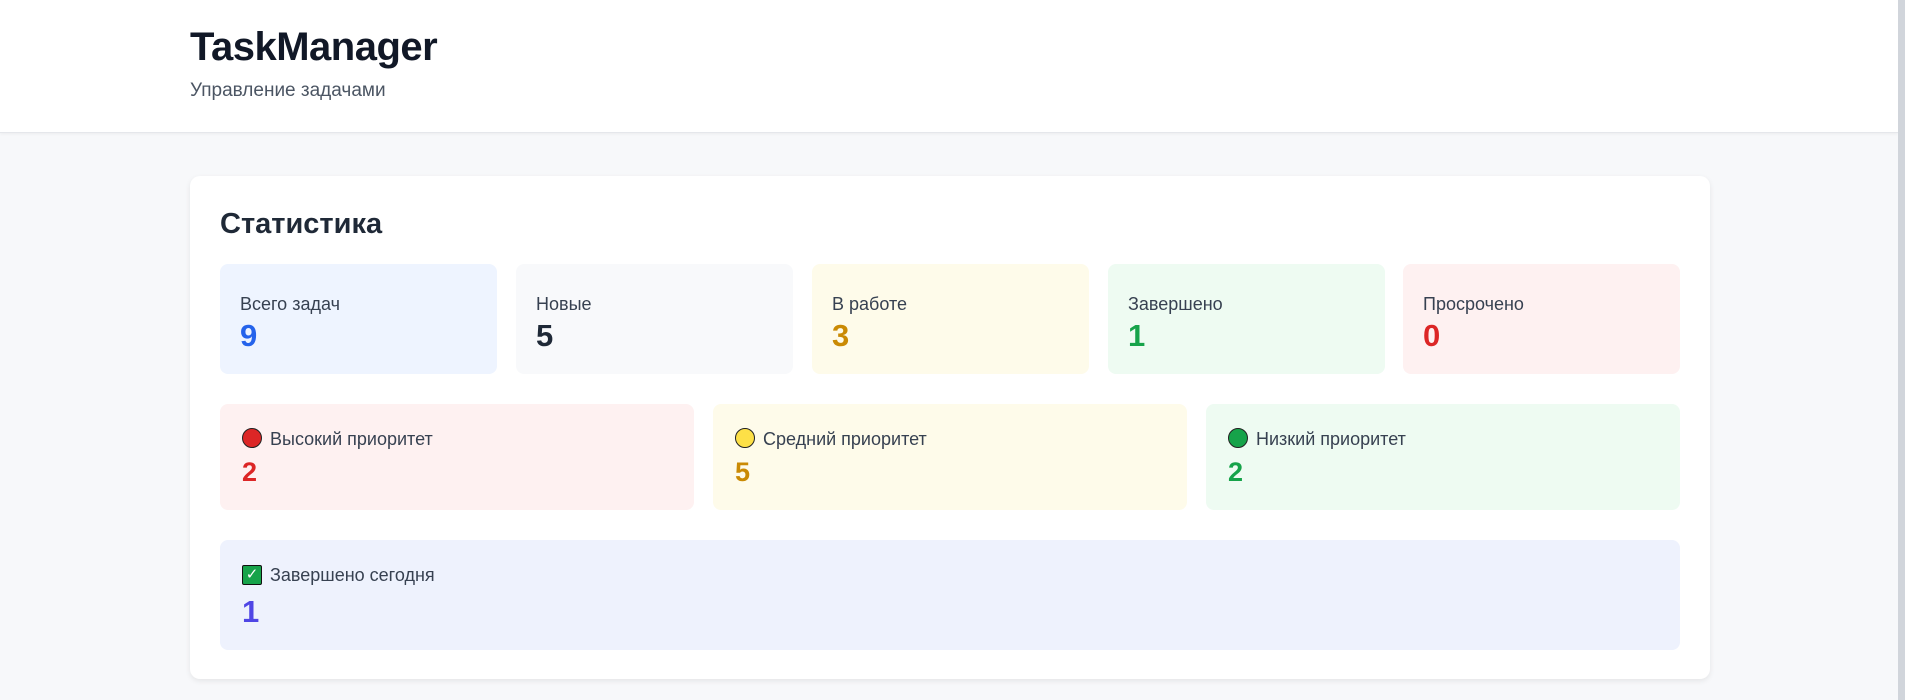 This screenshot has height=700, width=1905. Describe the element at coordinates (352, 575) in the screenshot. I see `stat-label: Завершено сегодня` at that location.